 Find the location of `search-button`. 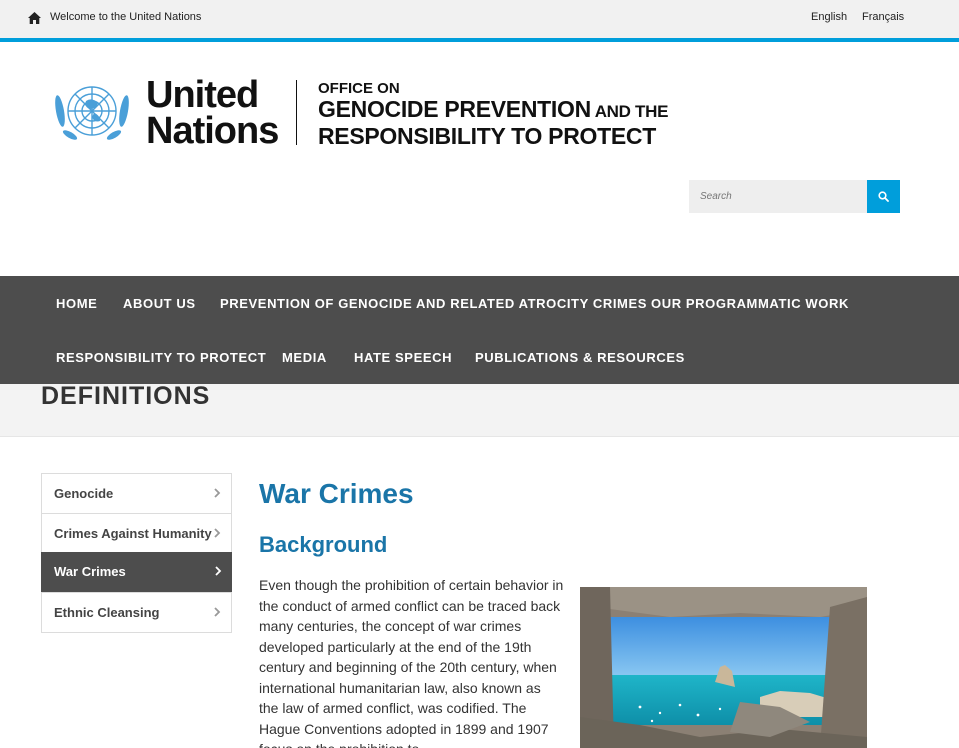

search-button is located at coordinates (883, 196).